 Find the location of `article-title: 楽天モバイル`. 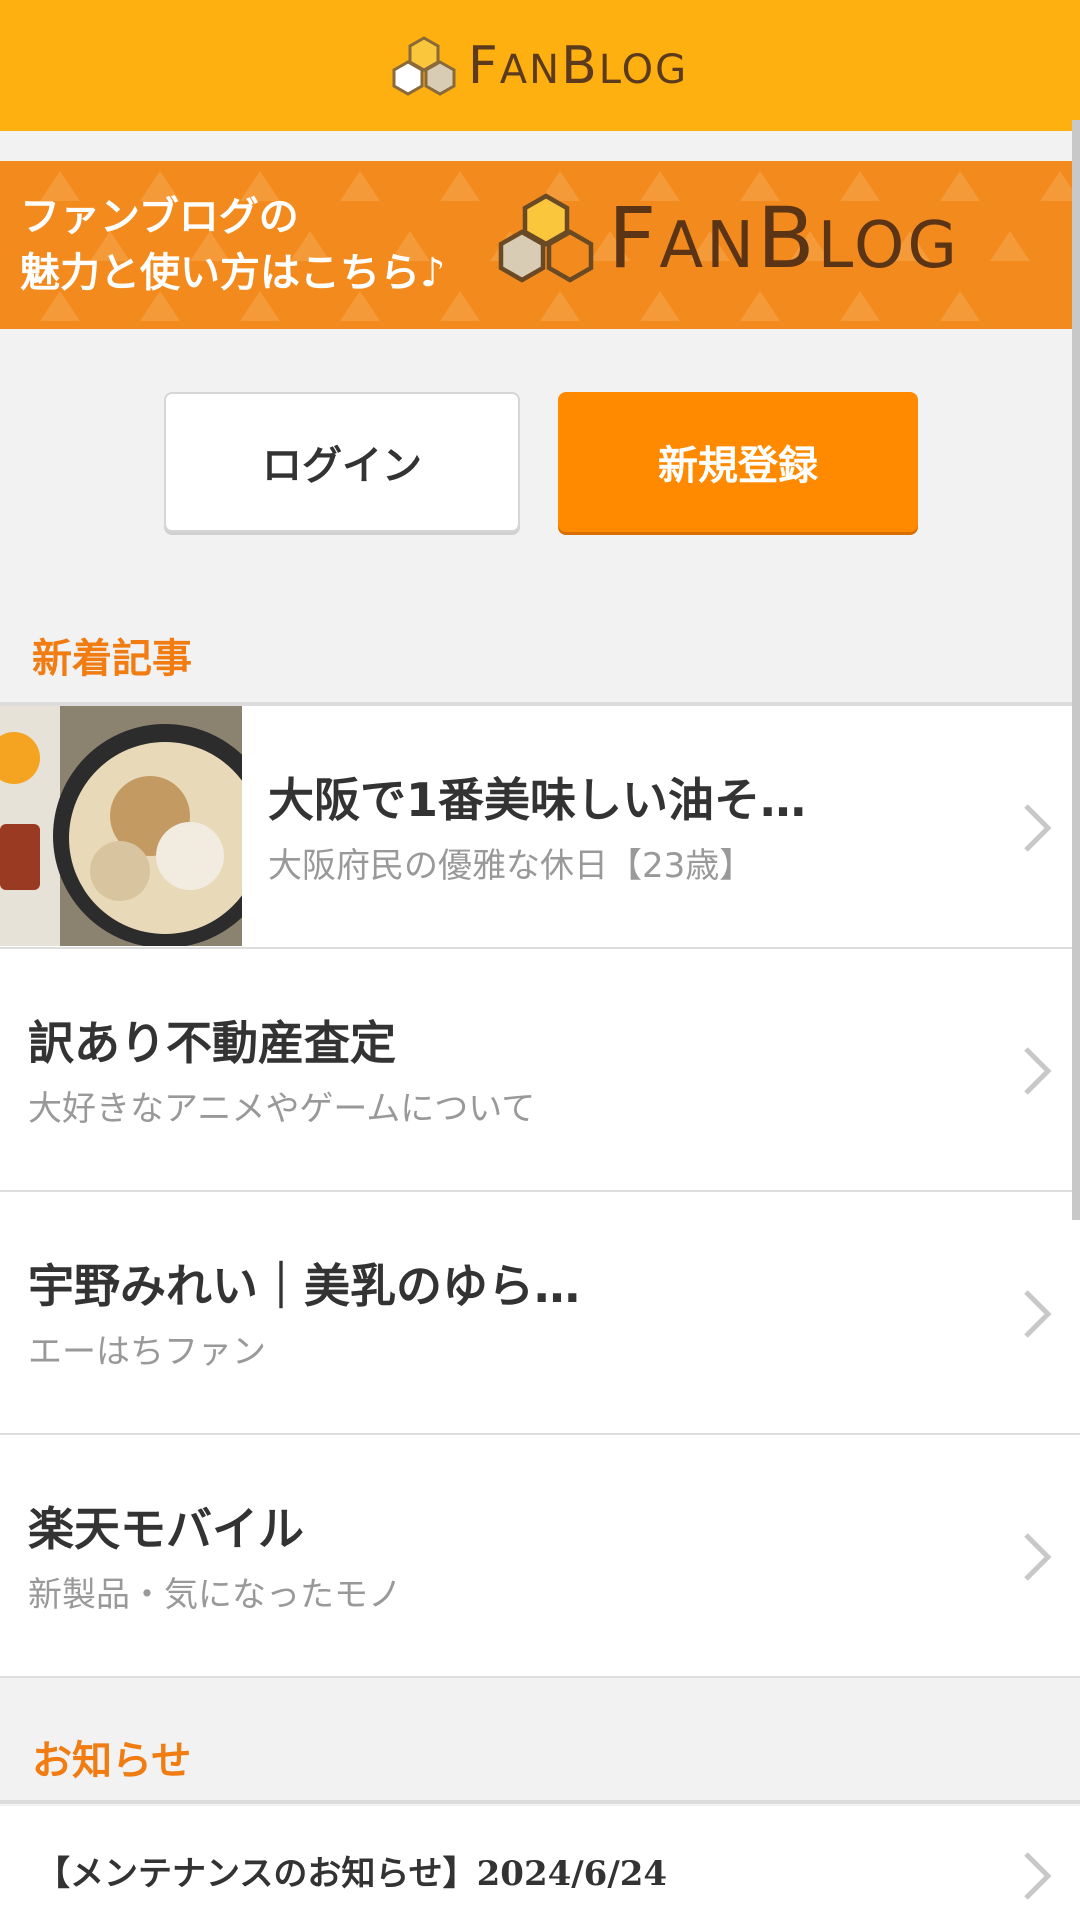

article-title: 楽天モバイル is located at coordinates (166, 1529).